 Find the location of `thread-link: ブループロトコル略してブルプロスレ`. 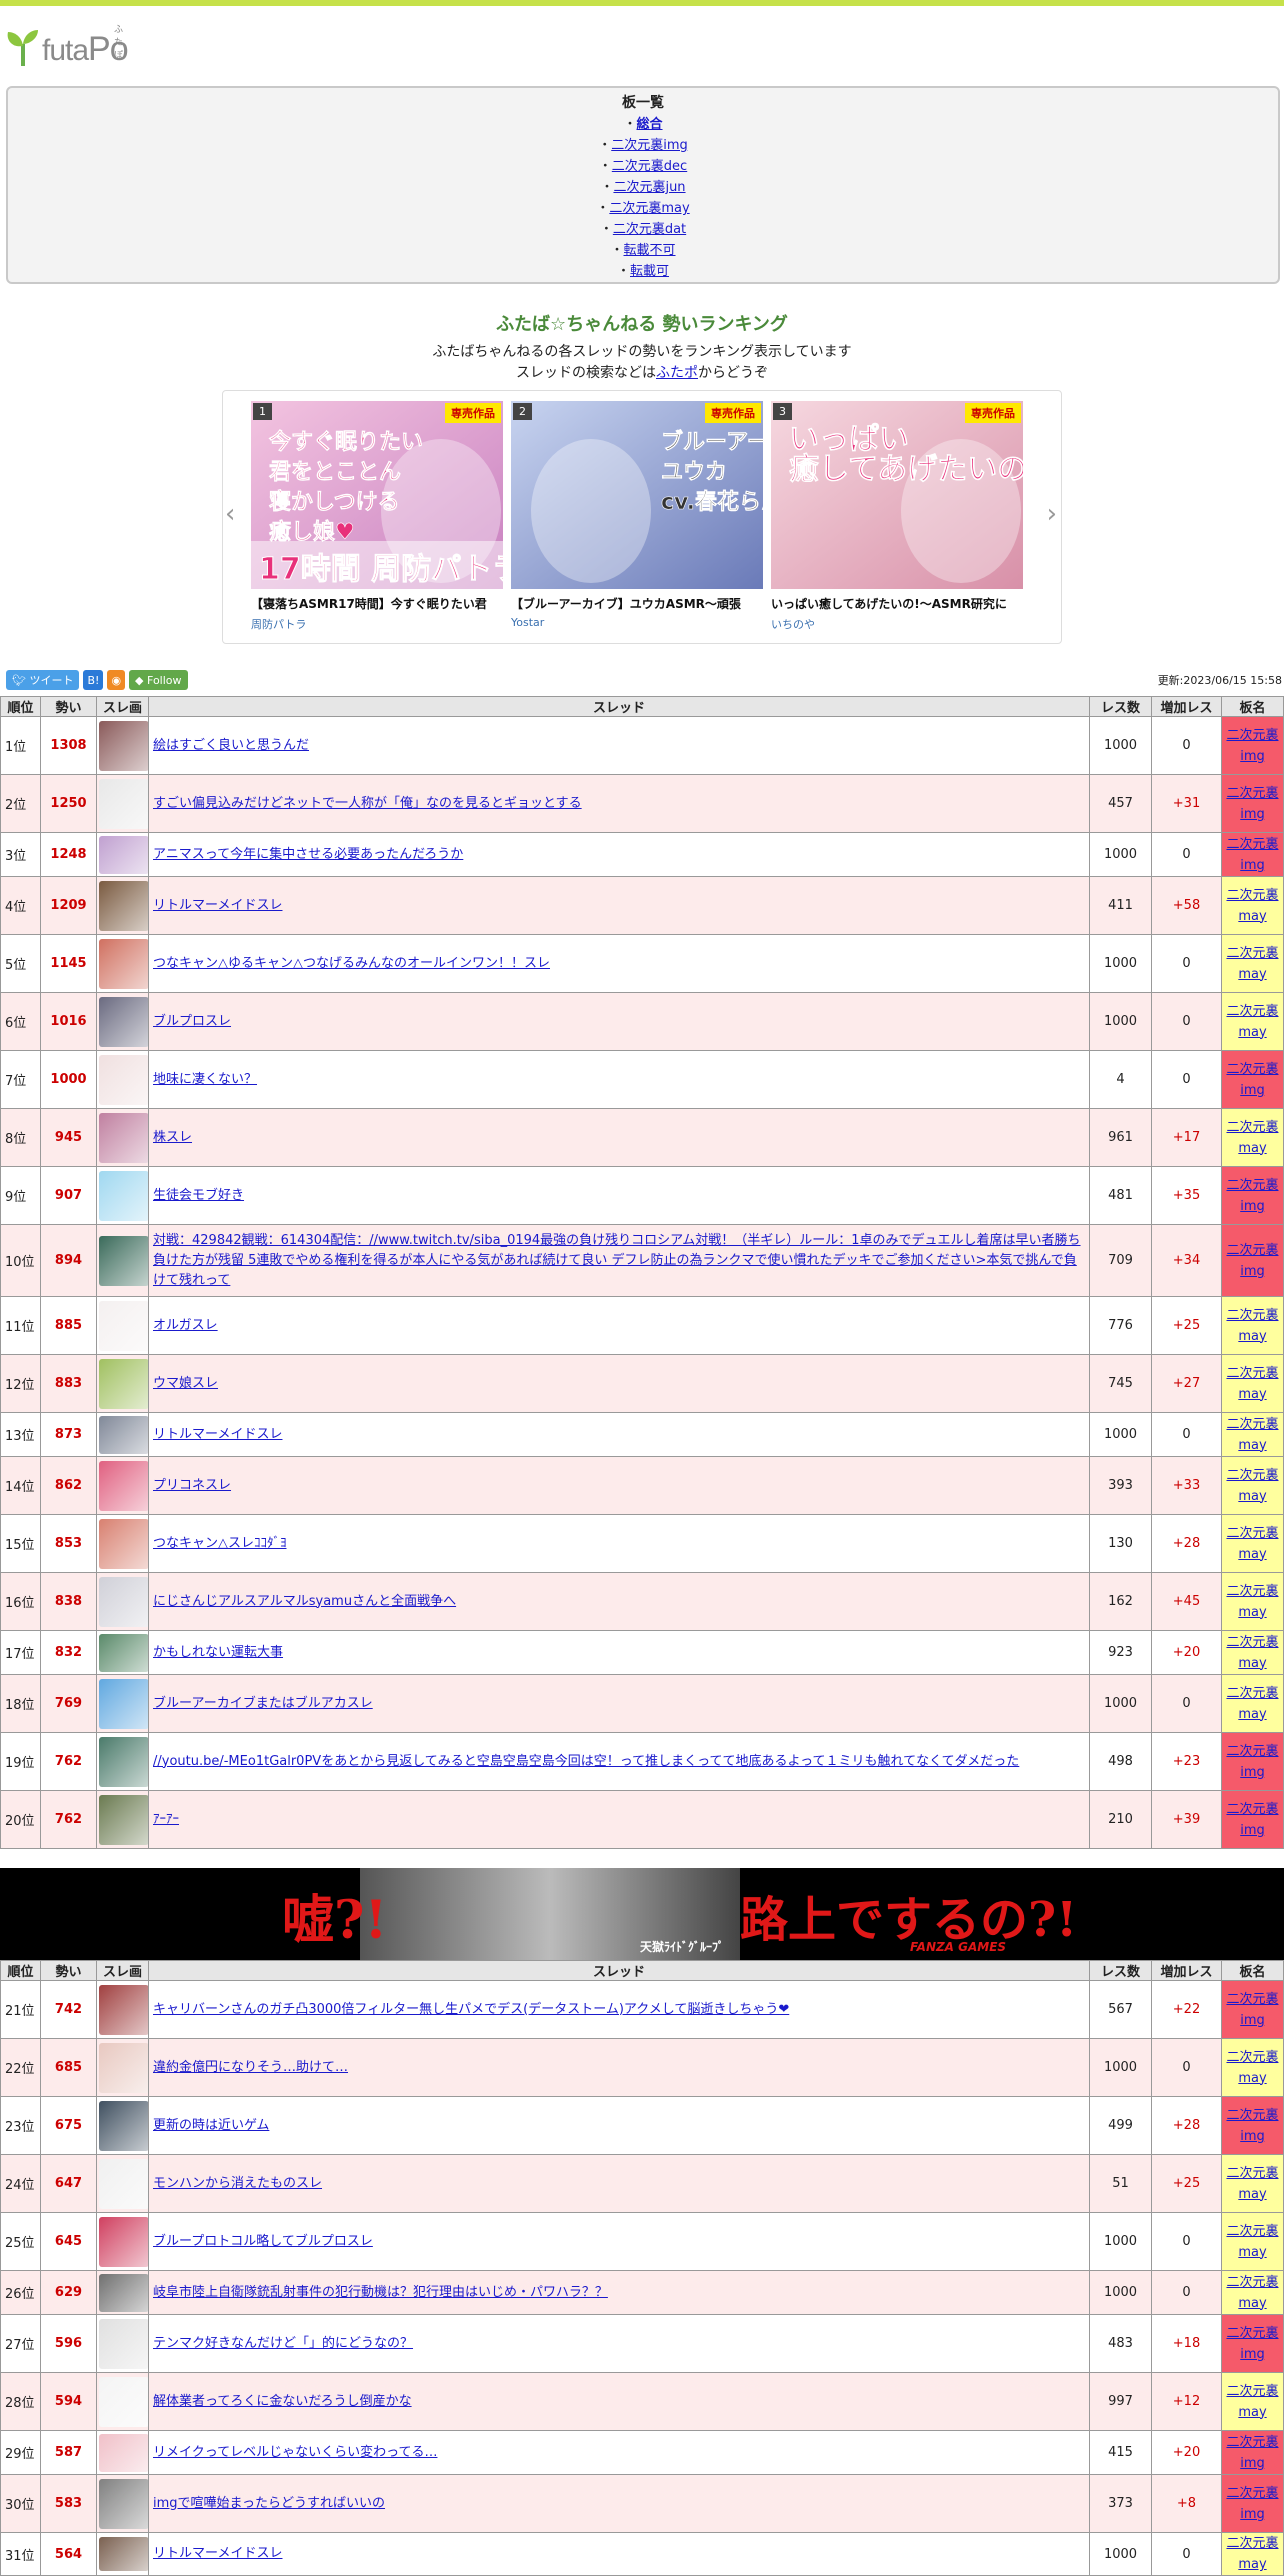

thread-link: ブループロトコル略してブルプロスレ is located at coordinates (263, 2241).